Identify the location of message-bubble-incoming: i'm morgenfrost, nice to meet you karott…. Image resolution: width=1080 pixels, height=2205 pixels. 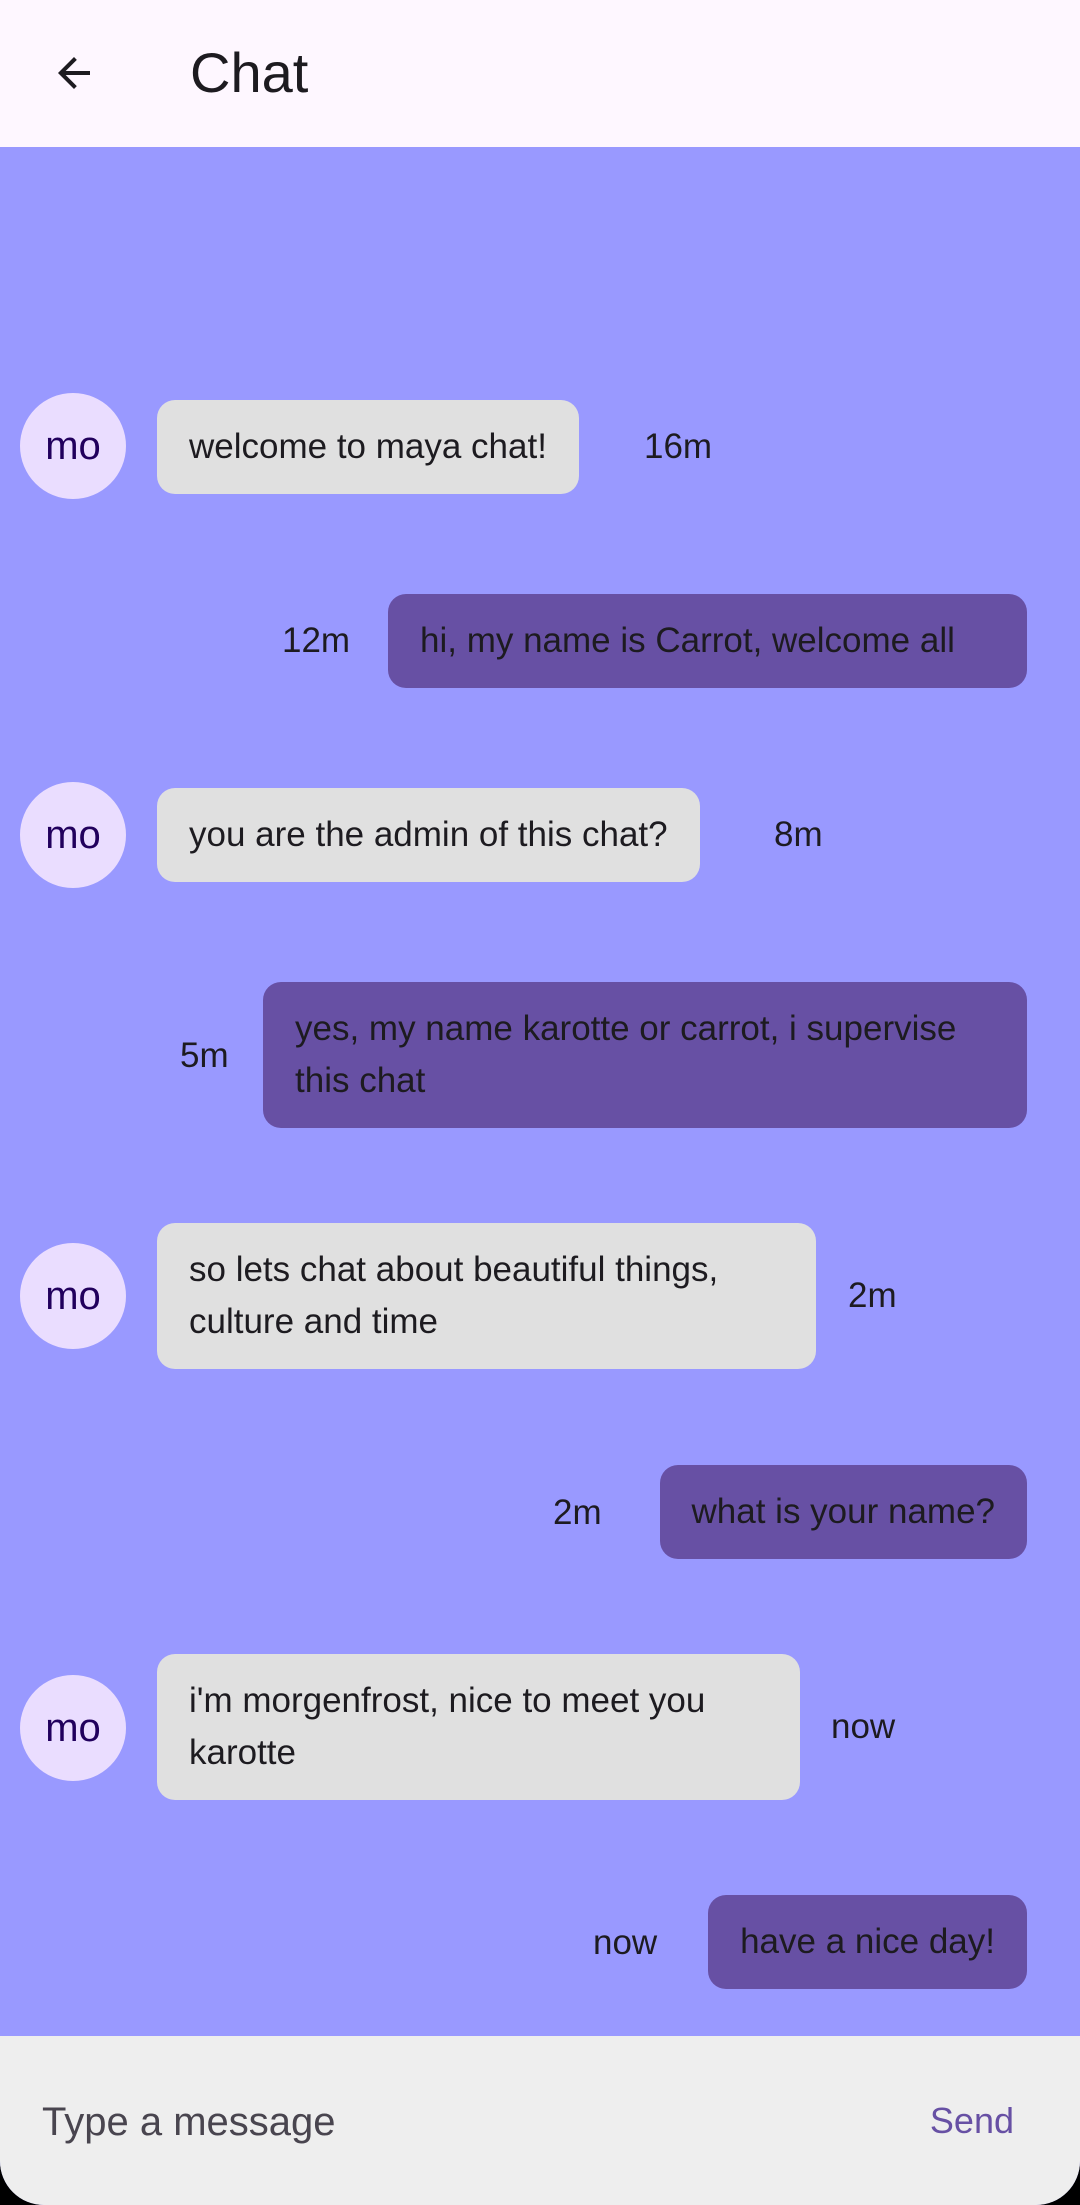
(478, 1727).